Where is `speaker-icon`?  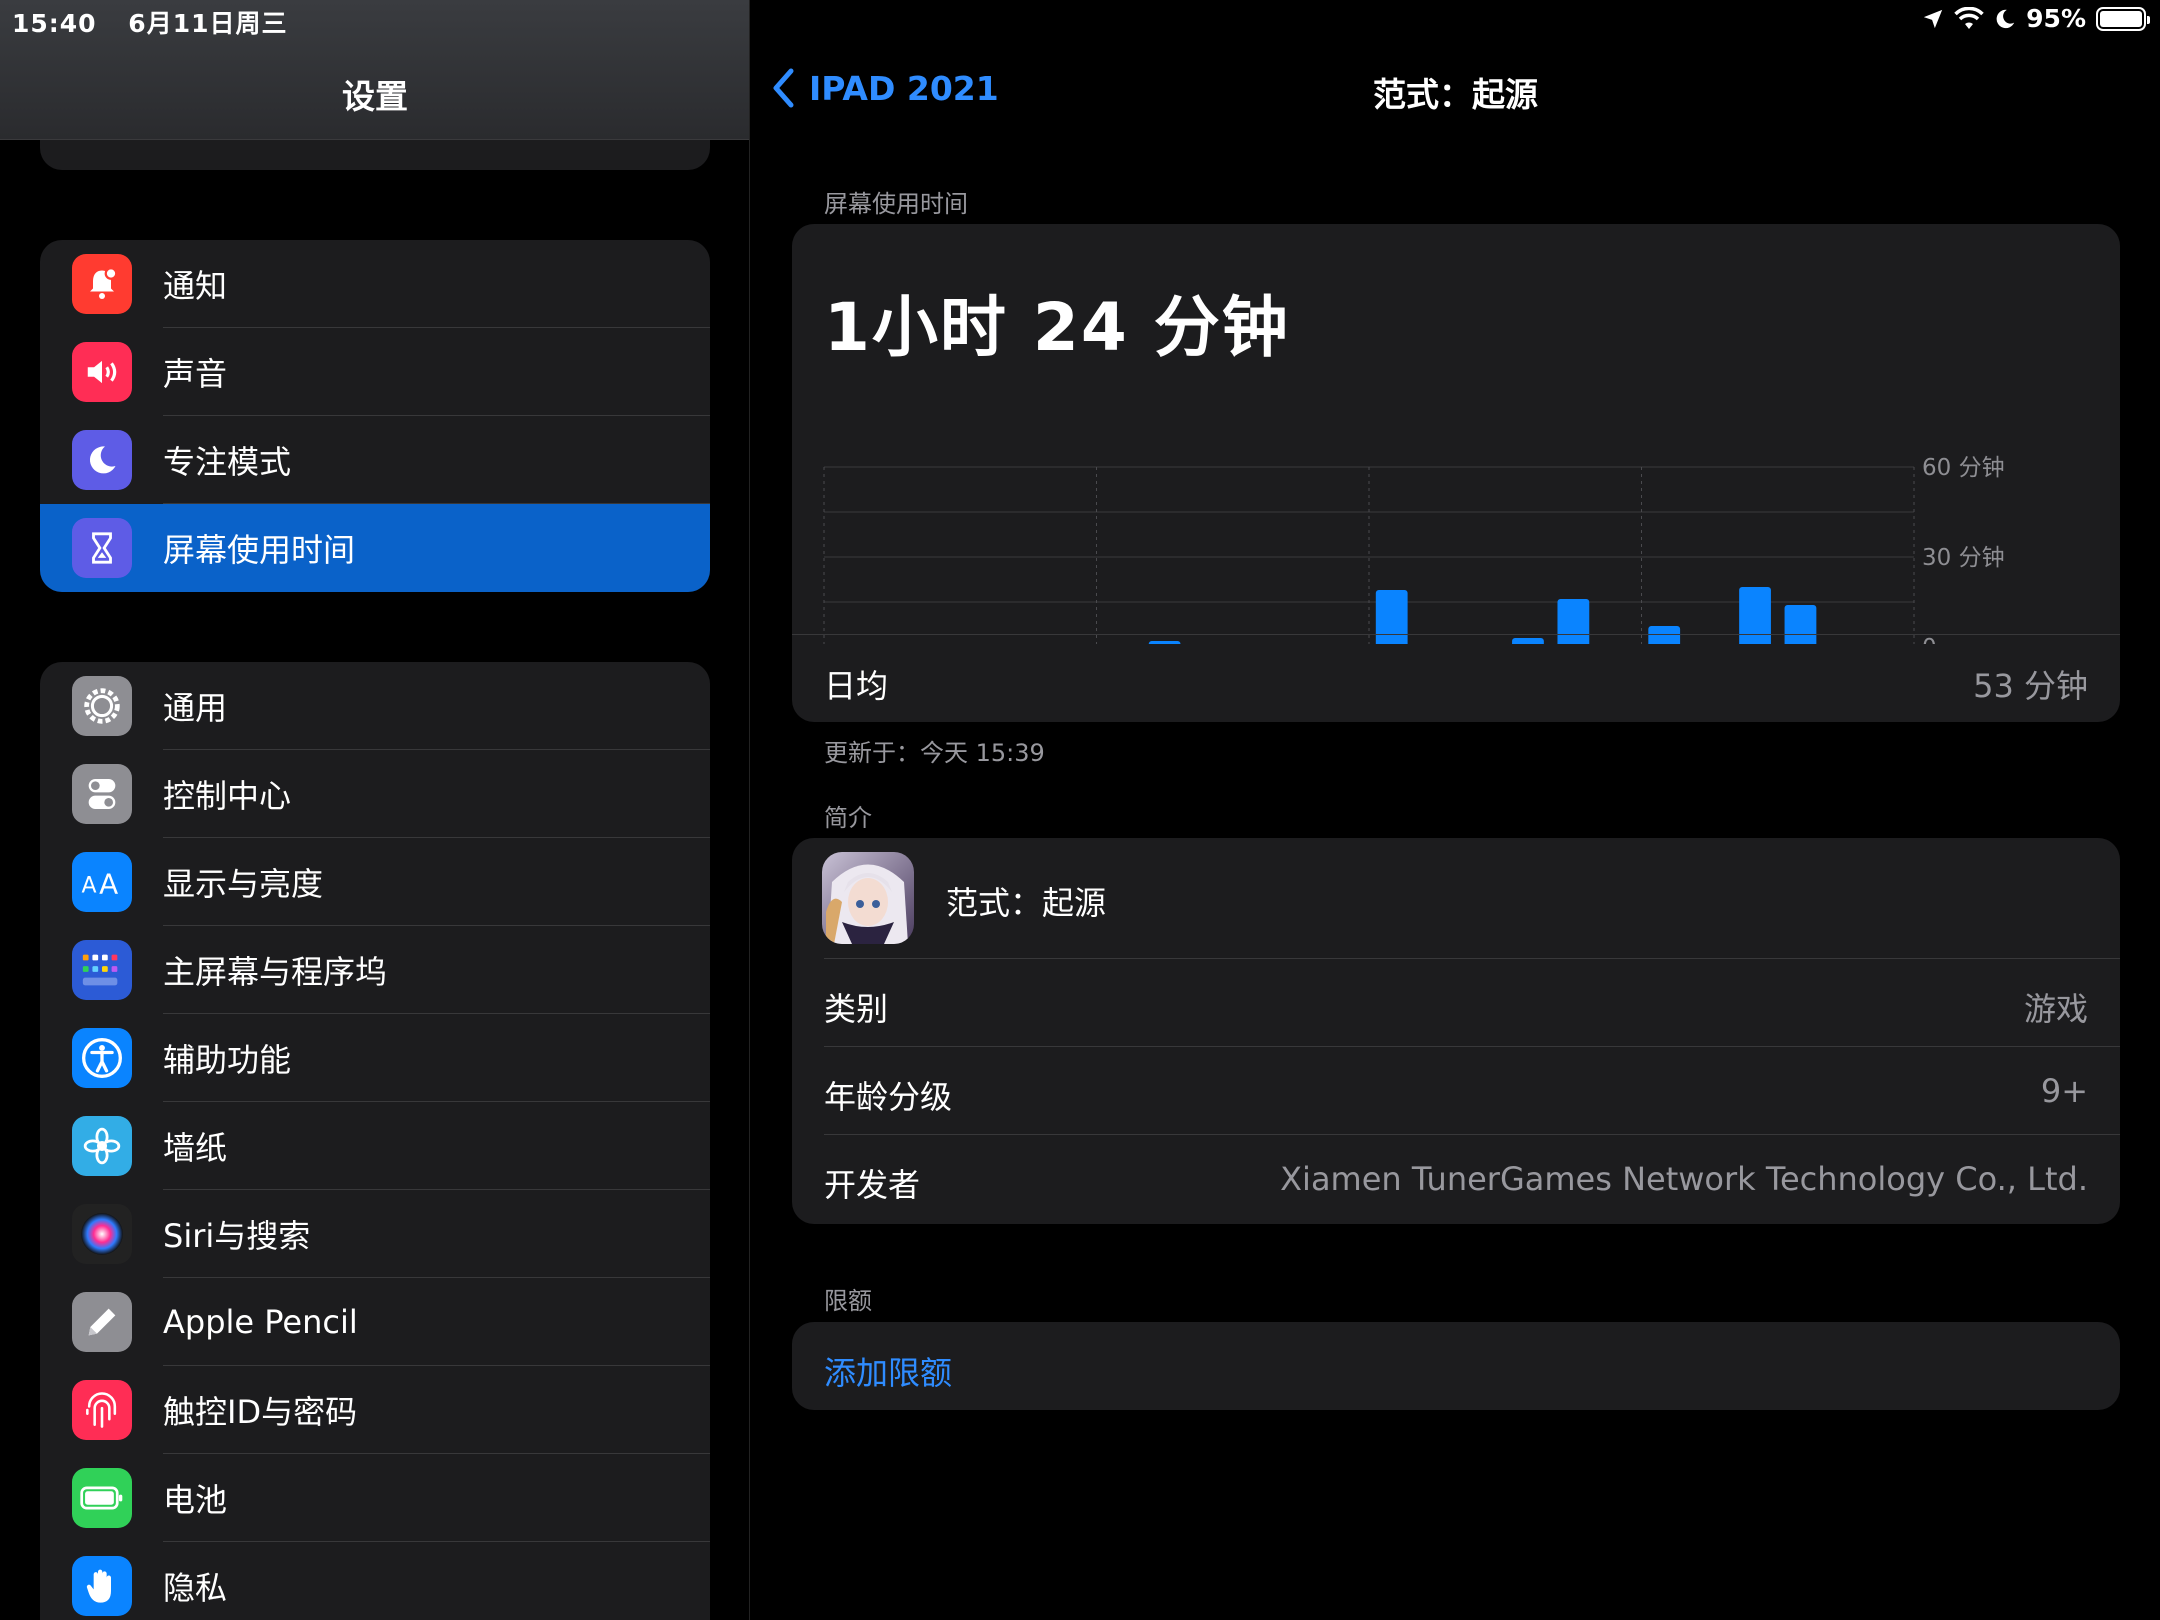
speaker-icon is located at coordinates (102, 372).